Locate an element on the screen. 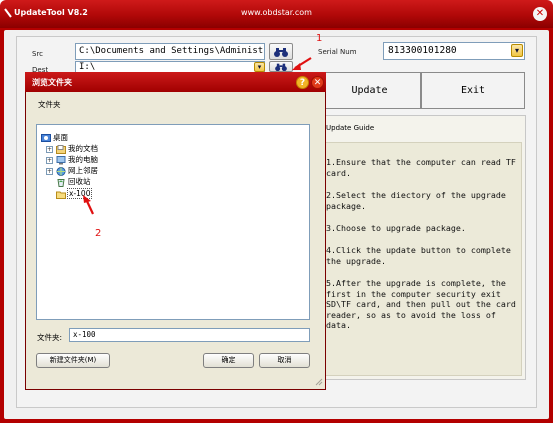 The width and height of the screenshot is (553, 423). network-icon is located at coordinates (61, 171).